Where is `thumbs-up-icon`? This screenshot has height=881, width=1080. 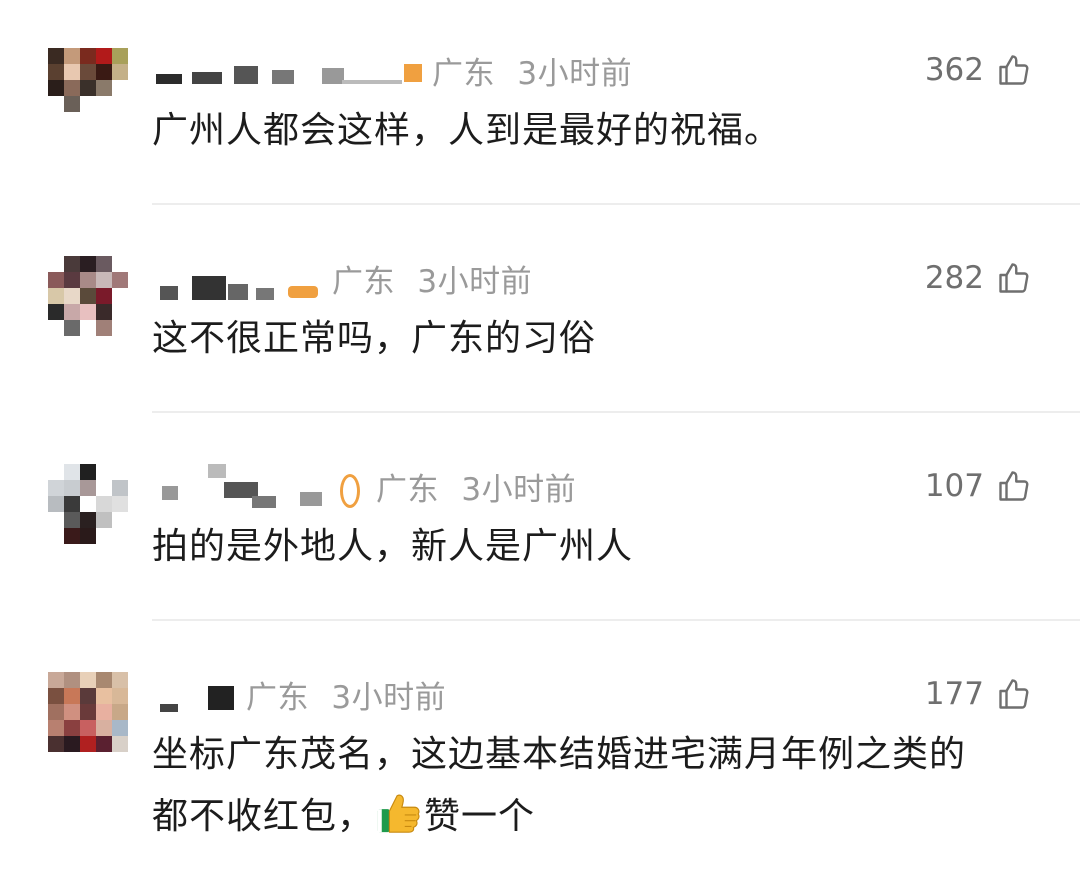
thumbs-up-icon is located at coordinates (1014, 694).